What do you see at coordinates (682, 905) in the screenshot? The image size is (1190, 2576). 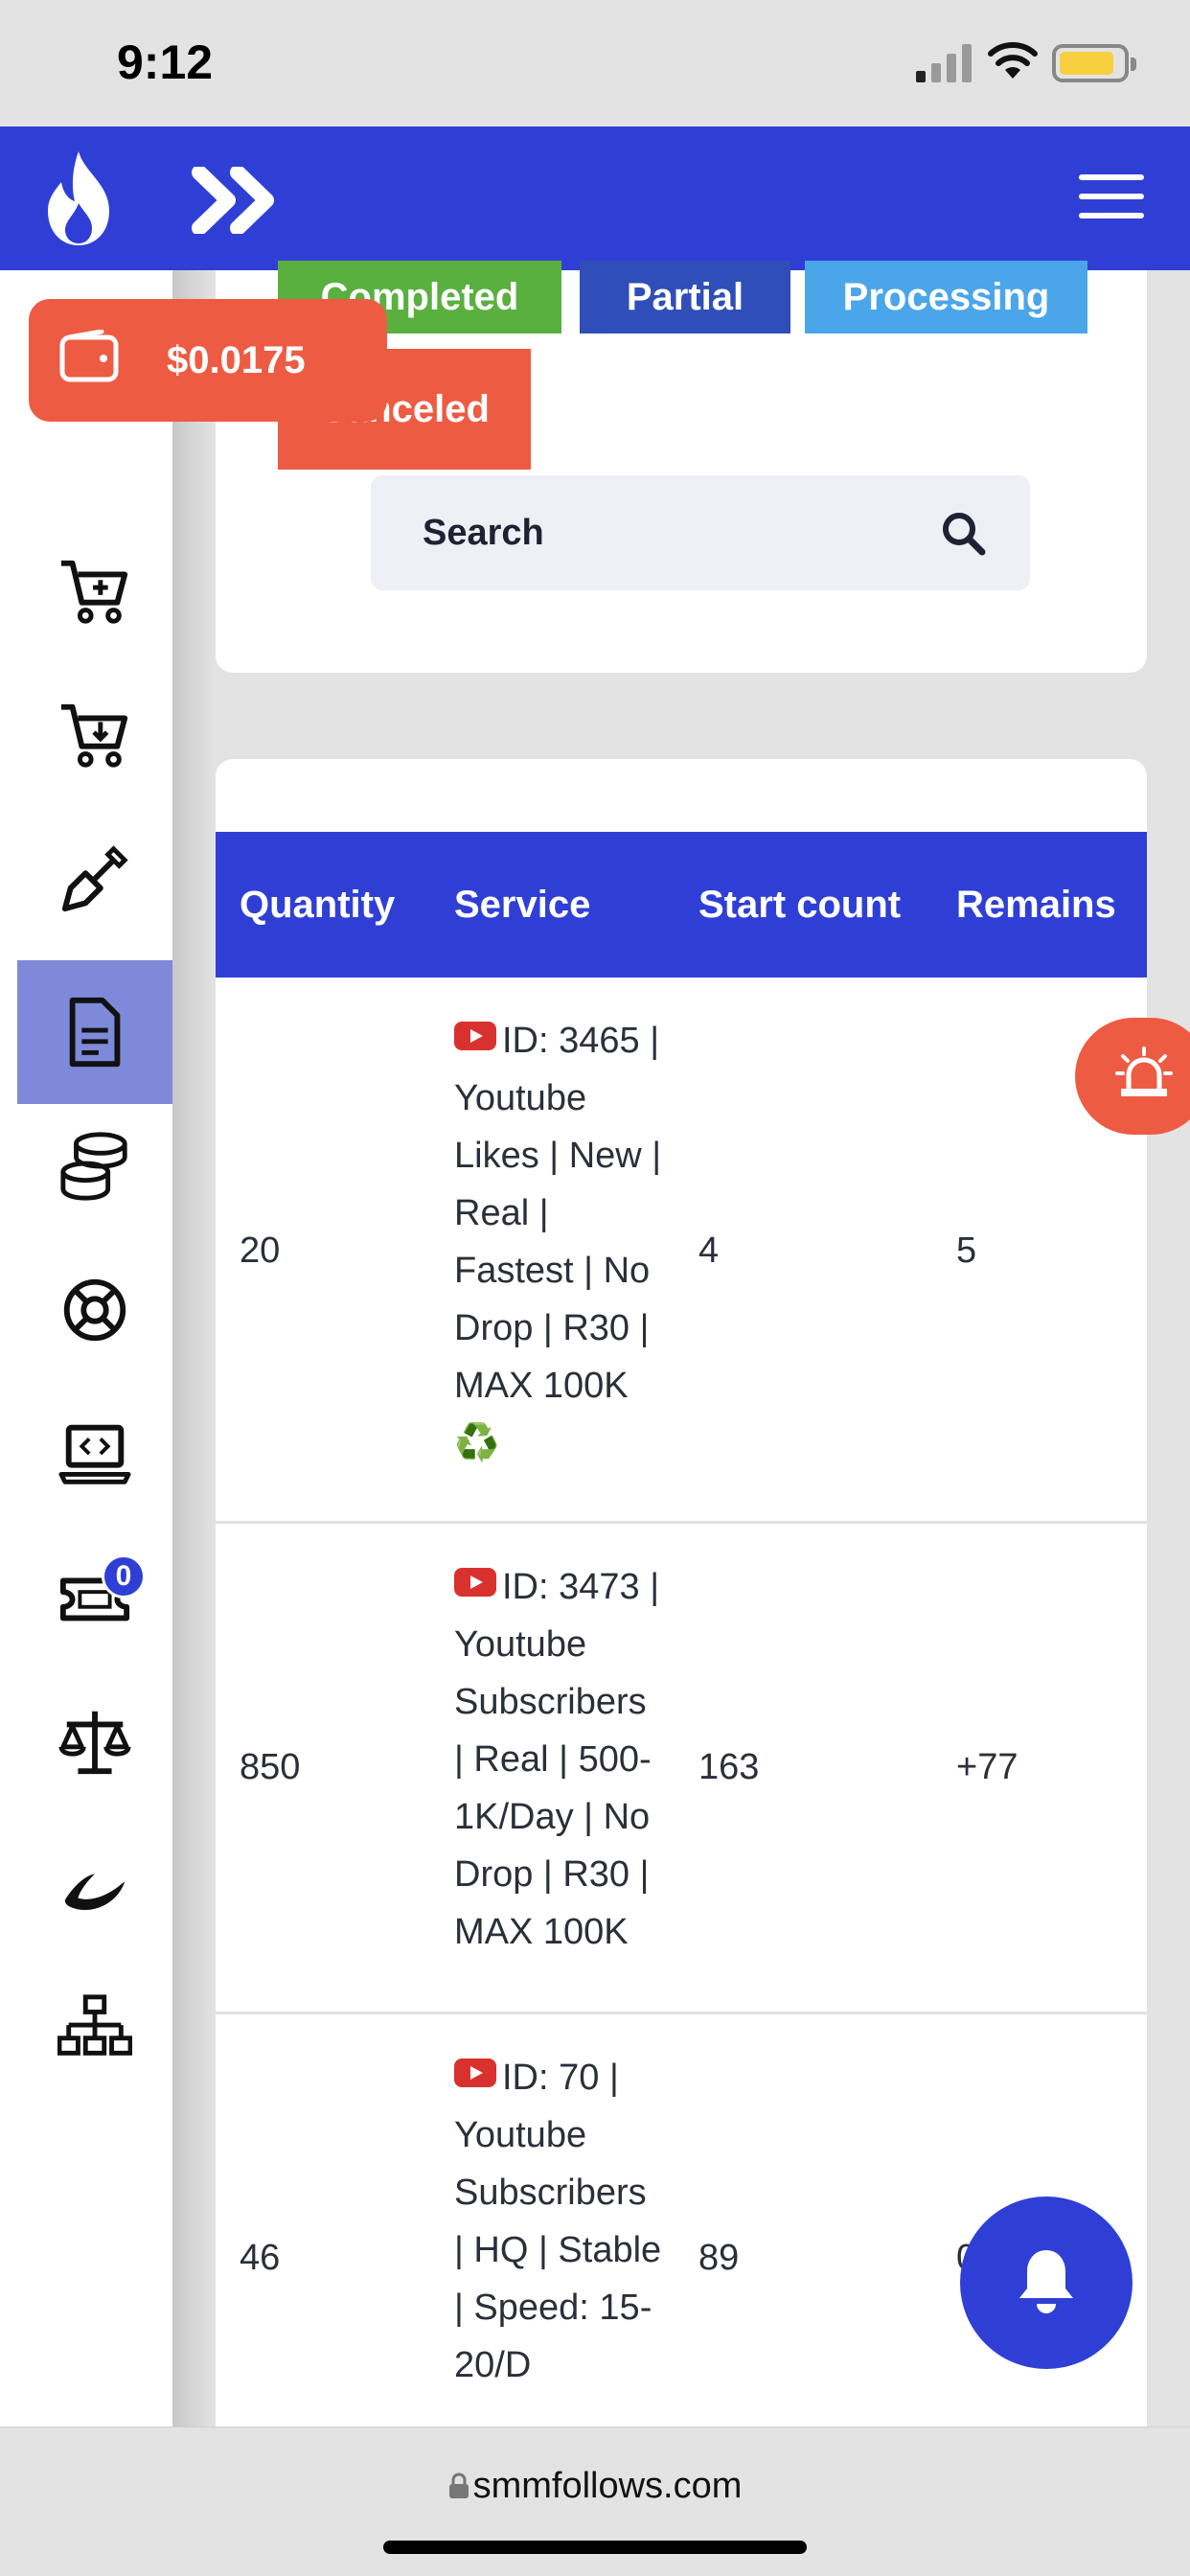 I see `table-header: Quantity Service Start count Remains` at bounding box center [682, 905].